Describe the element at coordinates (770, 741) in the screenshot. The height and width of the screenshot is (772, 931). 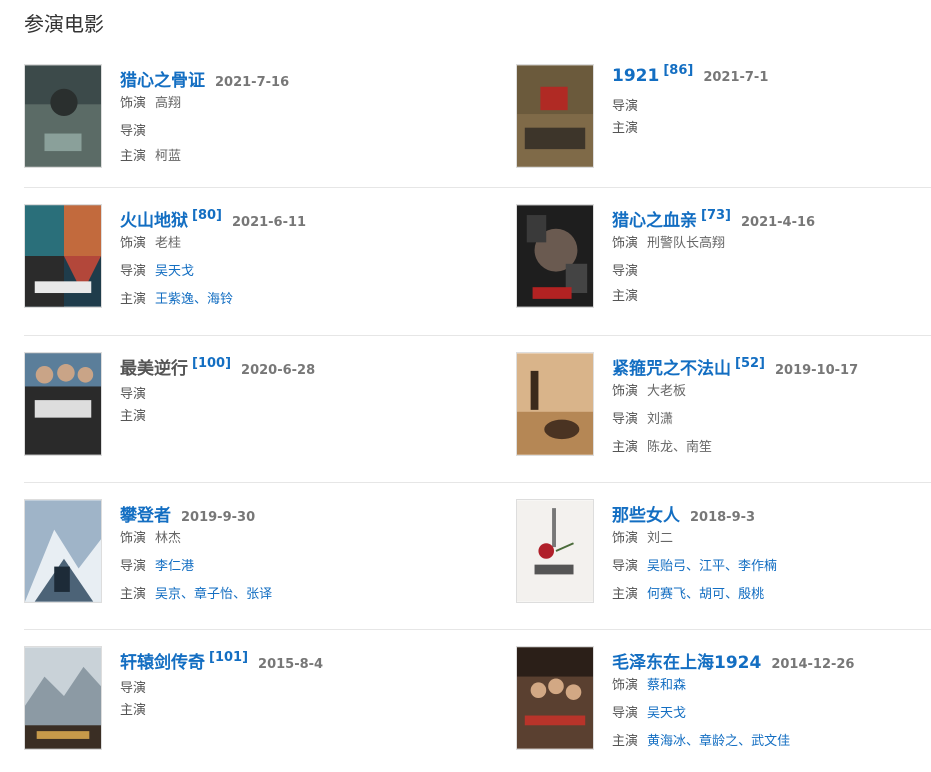
I see `cast-link: 武文佳` at that location.